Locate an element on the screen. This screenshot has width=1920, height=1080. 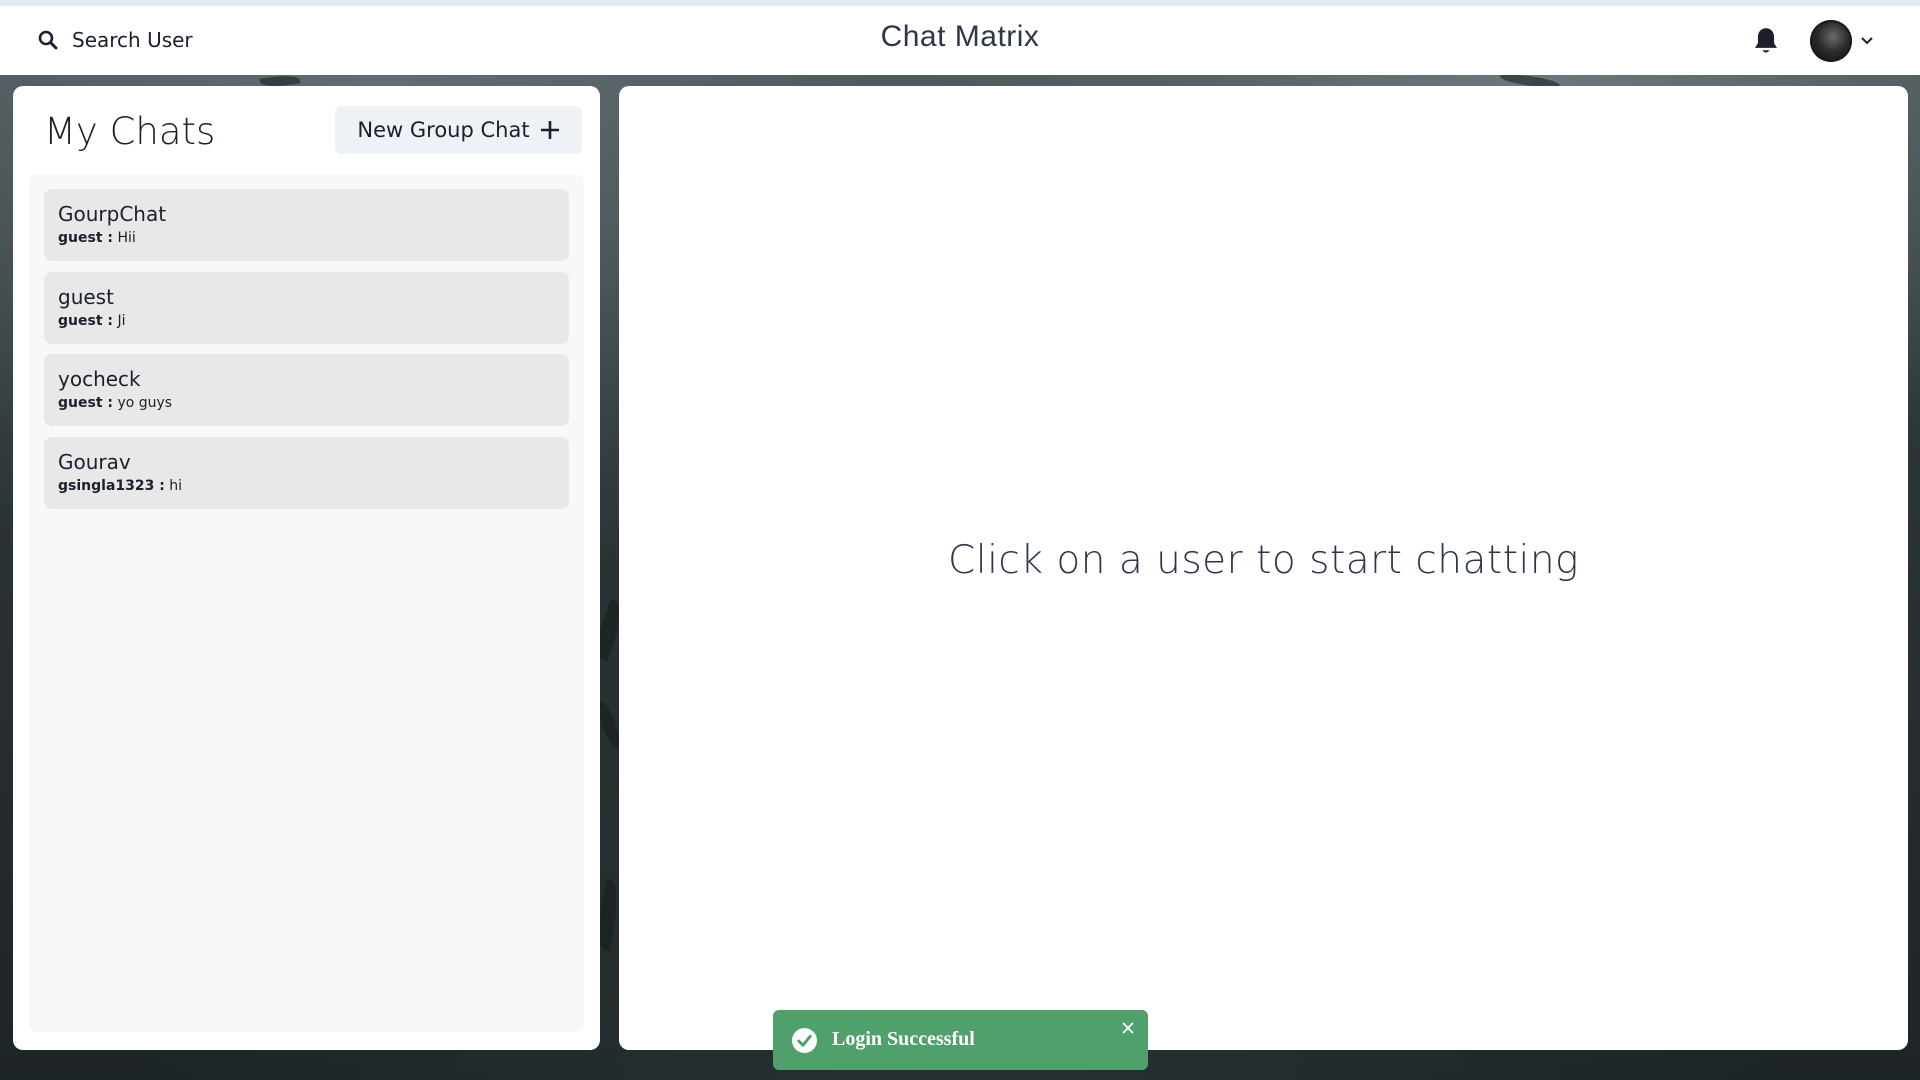
chevron-down-icon is located at coordinates (1867, 41).